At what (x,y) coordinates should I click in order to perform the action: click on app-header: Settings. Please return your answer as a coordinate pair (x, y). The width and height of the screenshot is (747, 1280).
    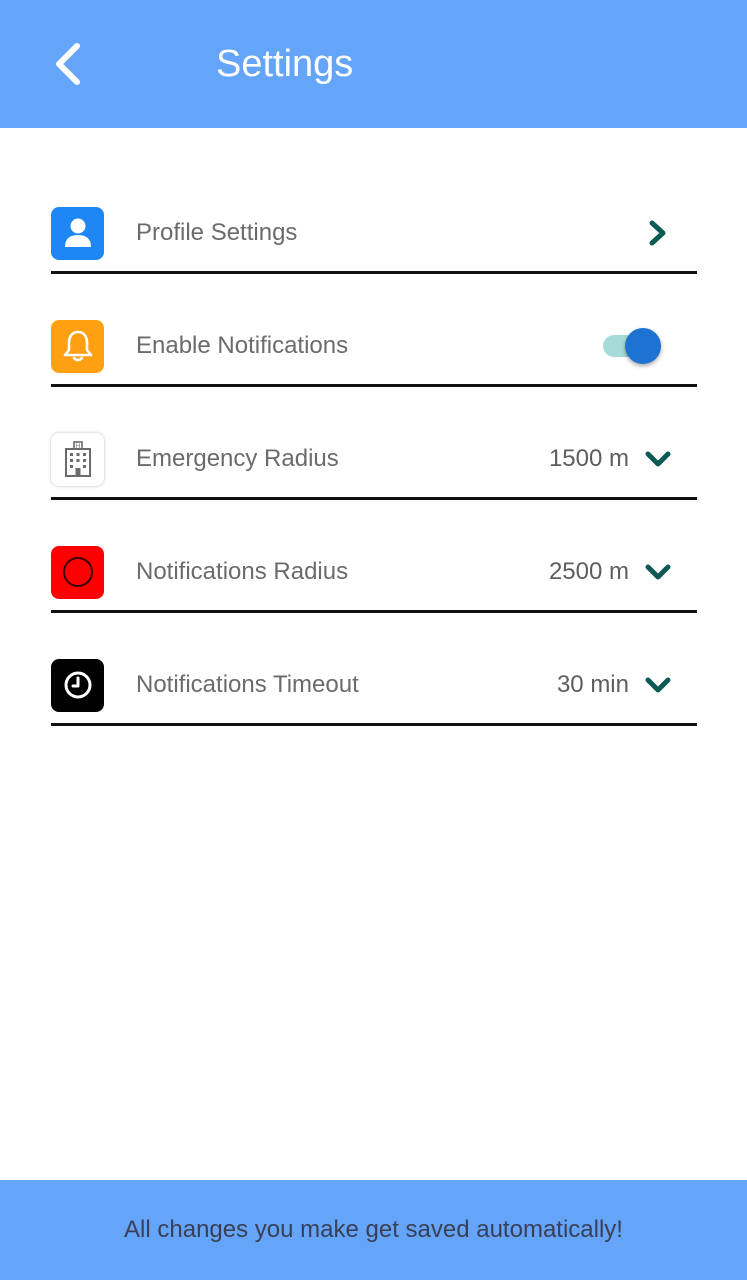
    Looking at the image, I should click on (373, 64).